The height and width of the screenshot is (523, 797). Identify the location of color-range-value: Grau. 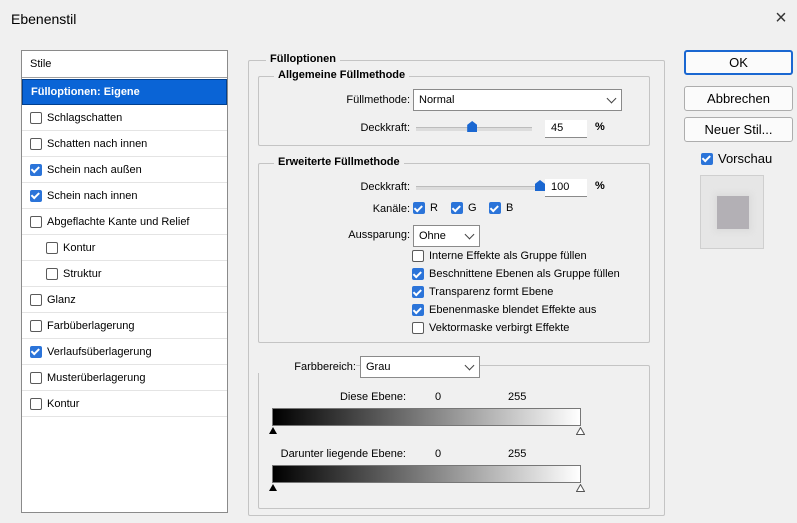
(378, 367).